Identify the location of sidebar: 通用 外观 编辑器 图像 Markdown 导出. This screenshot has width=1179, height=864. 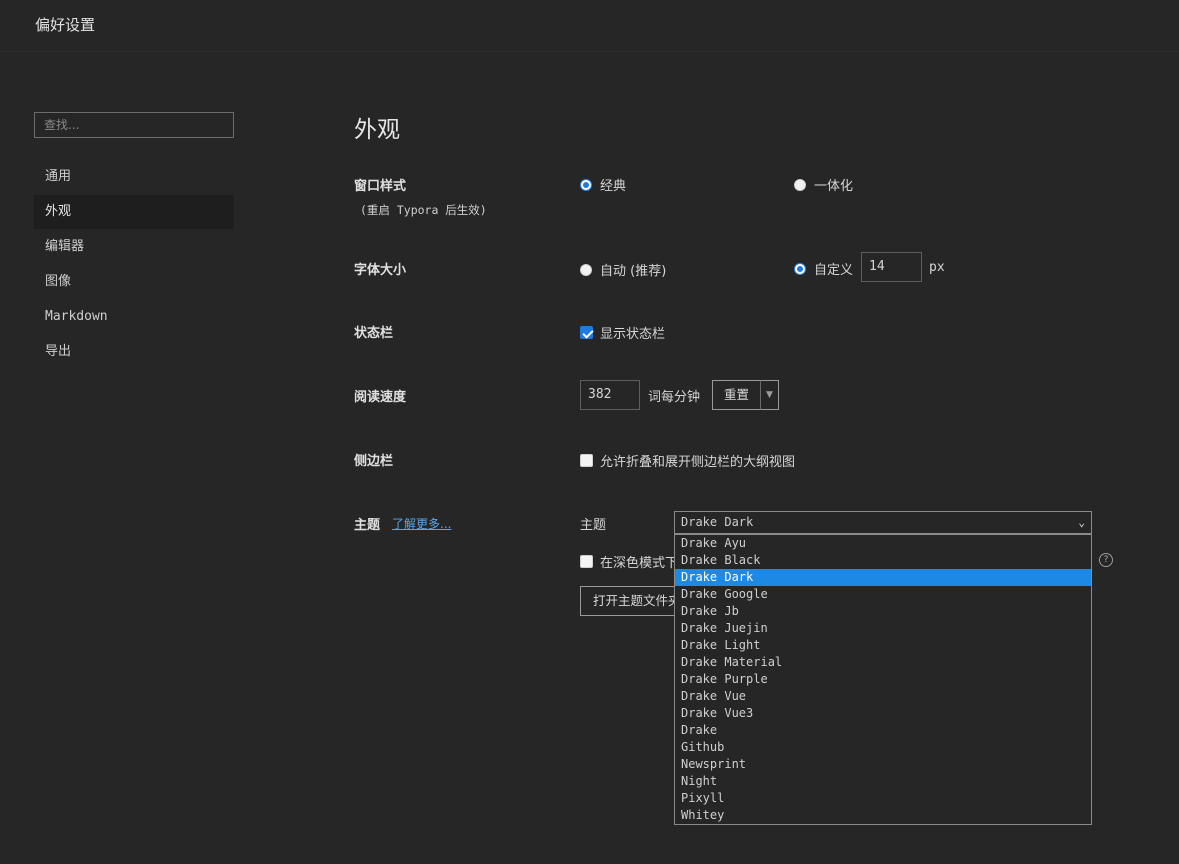
(134, 241).